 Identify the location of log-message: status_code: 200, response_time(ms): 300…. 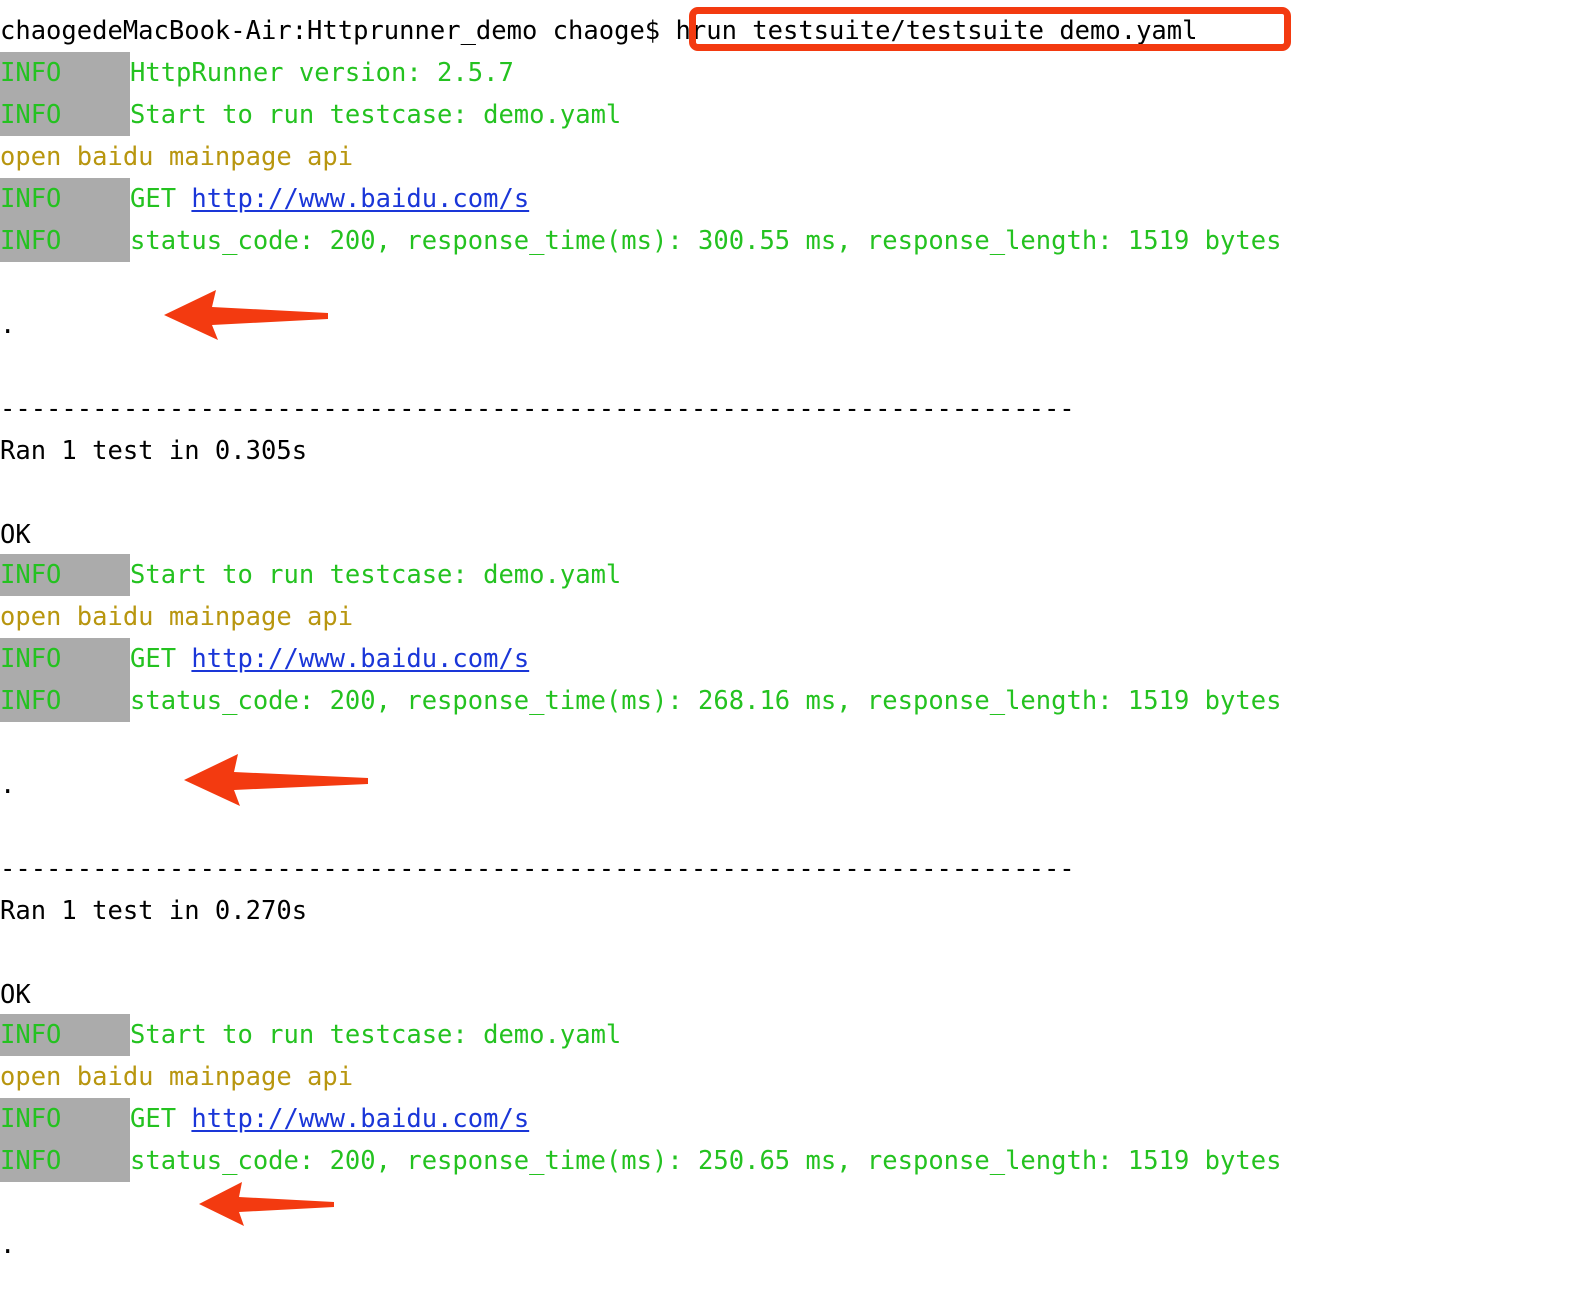
(706, 241).